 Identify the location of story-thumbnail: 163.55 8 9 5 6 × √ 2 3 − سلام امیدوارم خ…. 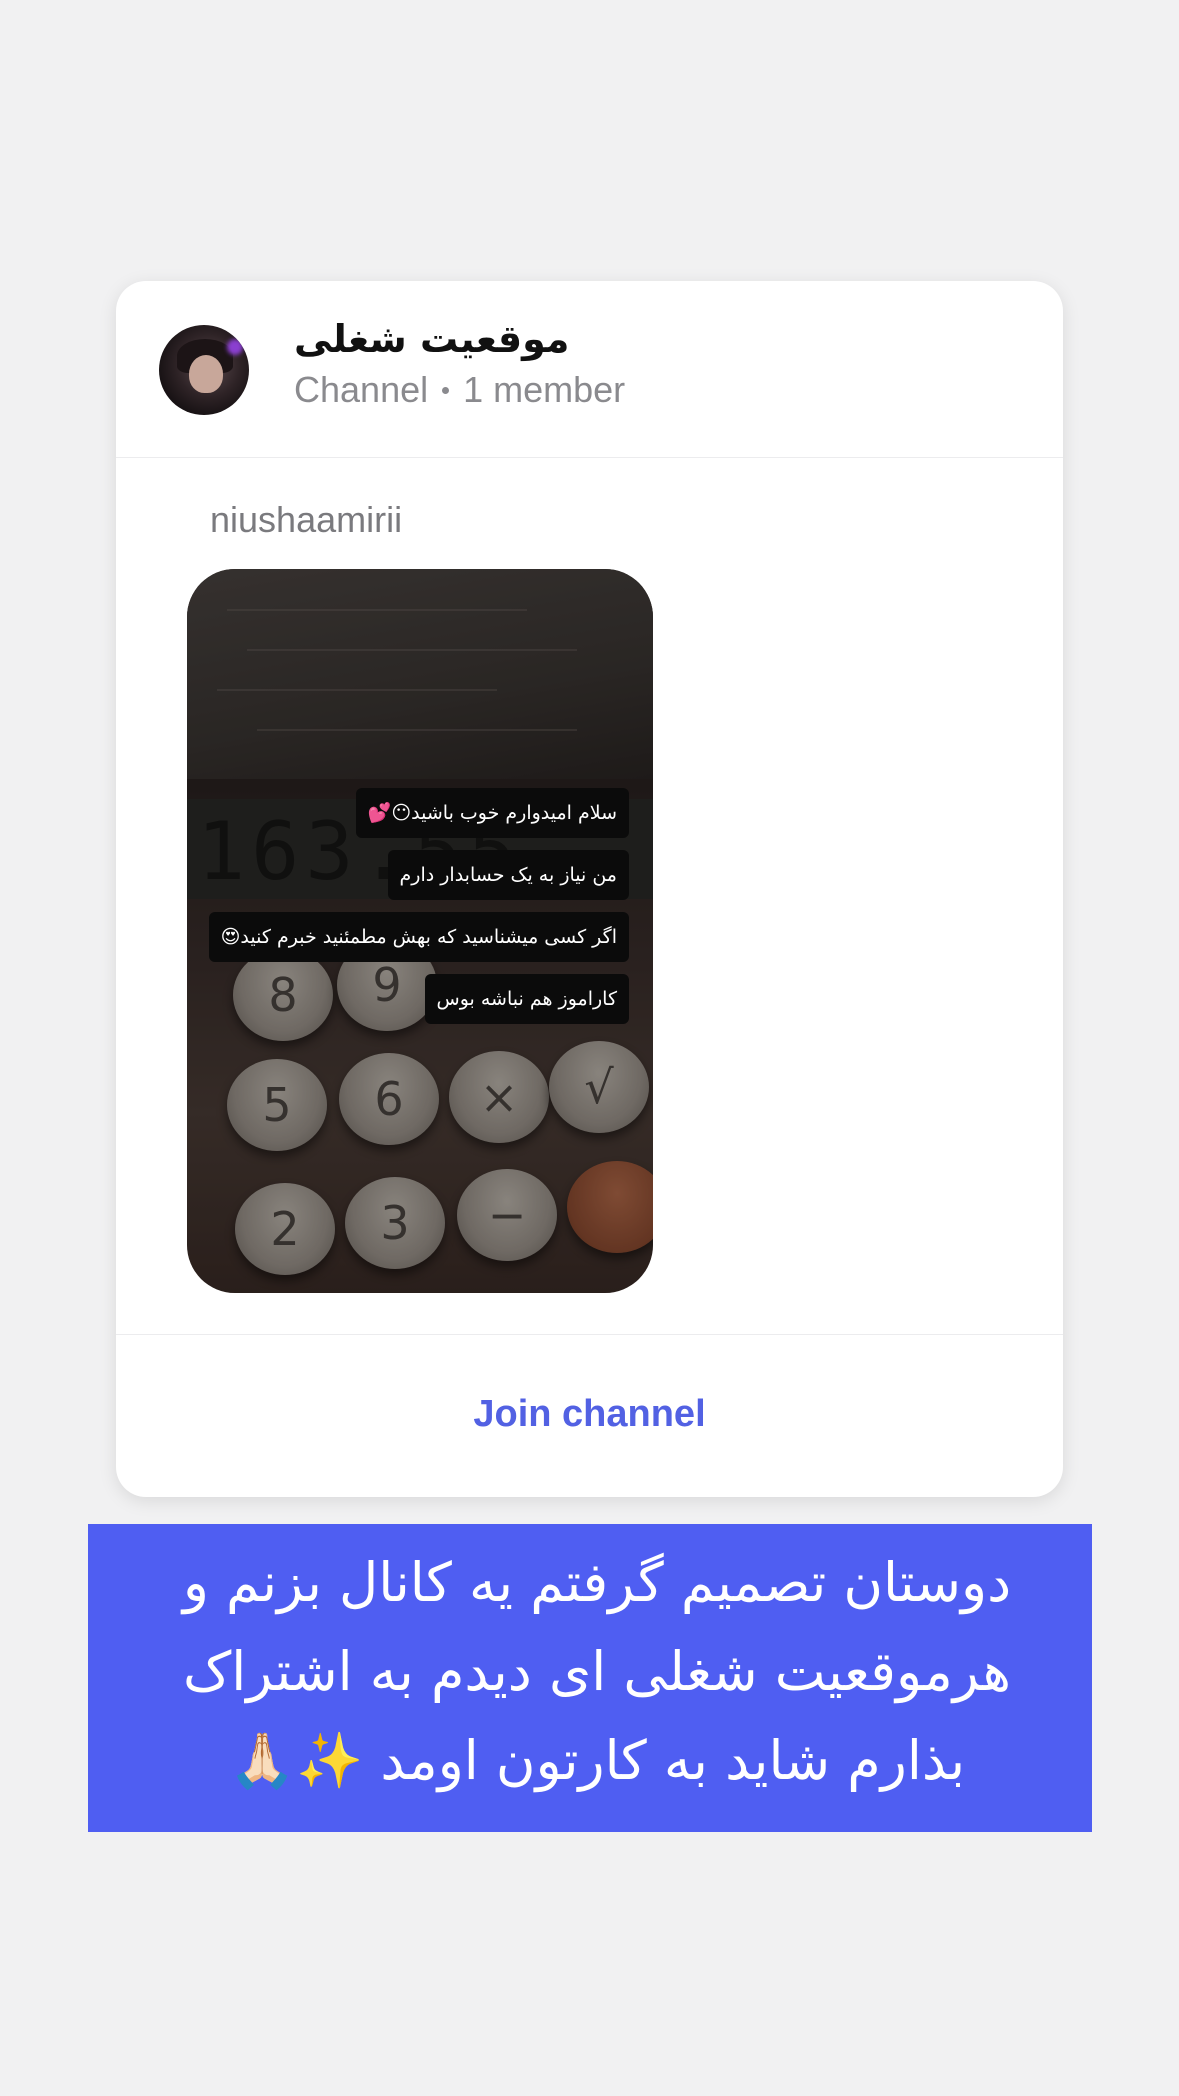
(420, 931).